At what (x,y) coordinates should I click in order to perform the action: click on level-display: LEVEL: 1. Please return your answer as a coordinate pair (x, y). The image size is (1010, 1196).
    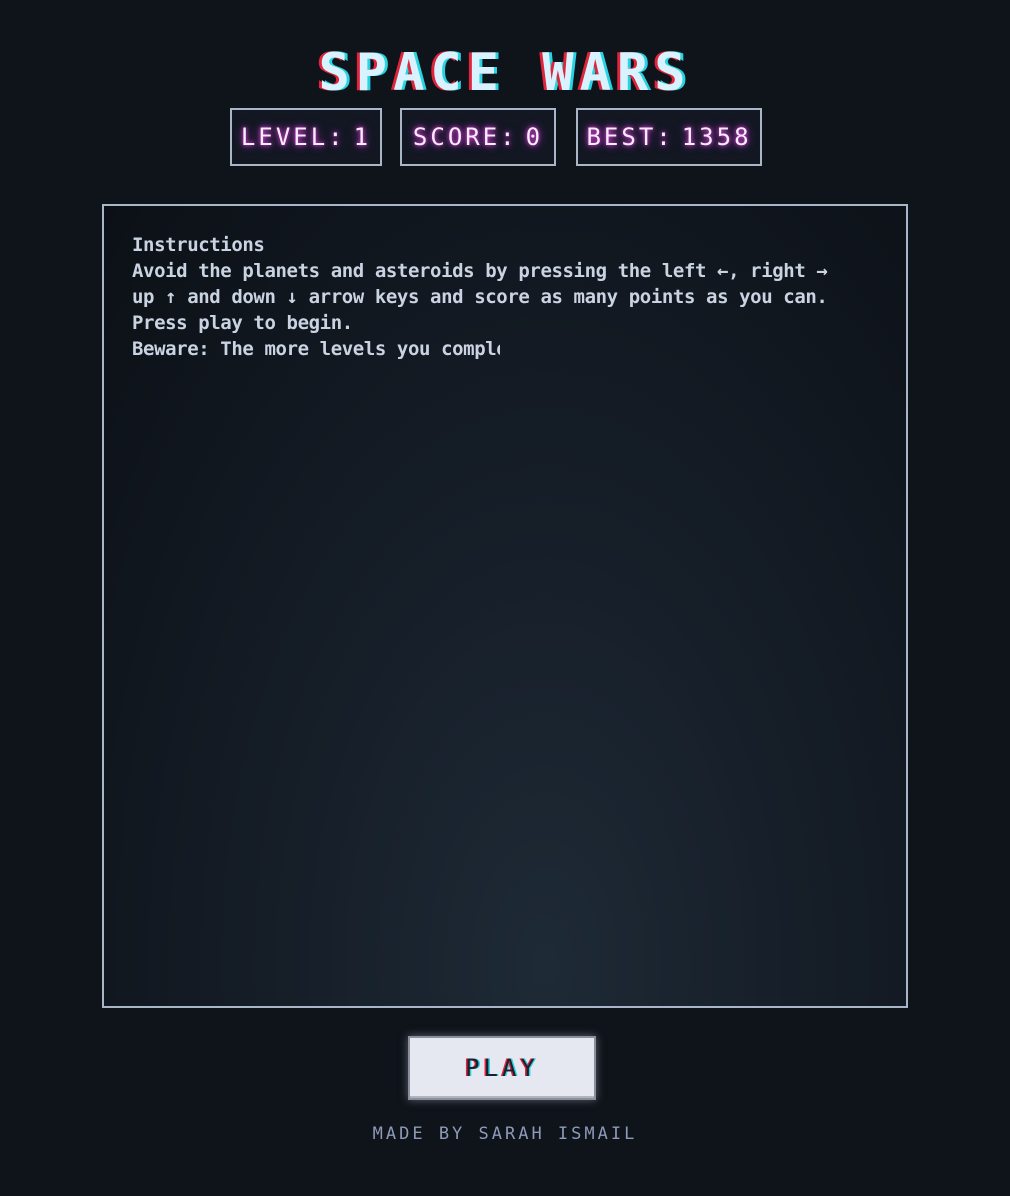
    Looking at the image, I should click on (306, 137).